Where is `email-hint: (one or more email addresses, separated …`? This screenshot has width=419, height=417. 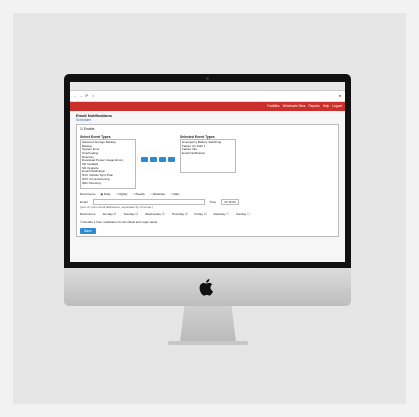
email-hint: (one or more email addresses, separated … is located at coordinates (116, 207).